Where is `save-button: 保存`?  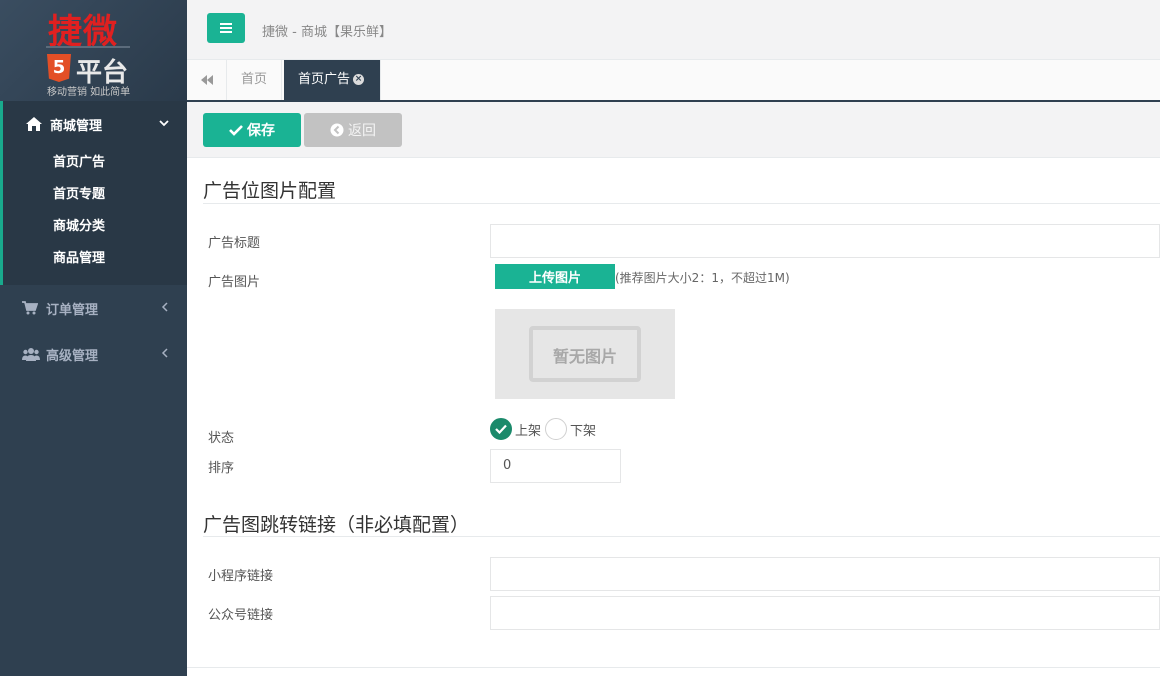
save-button: 保存 is located at coordinates (252, 130).